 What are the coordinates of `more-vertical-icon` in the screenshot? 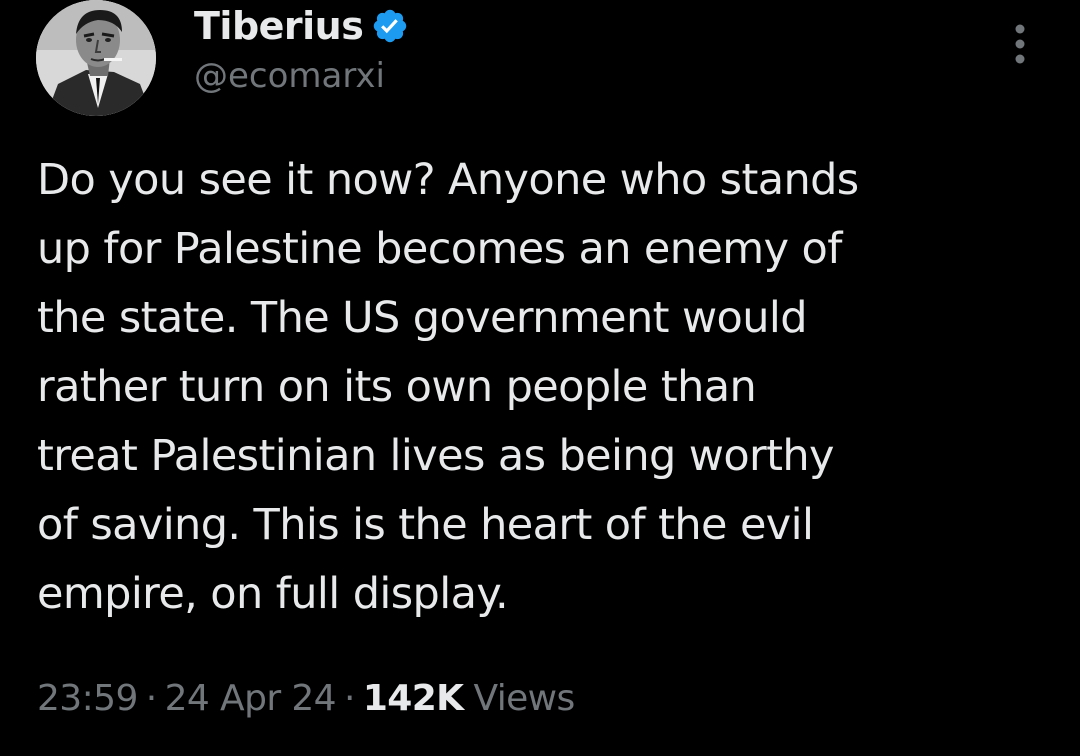 It's located at (1020, 44).